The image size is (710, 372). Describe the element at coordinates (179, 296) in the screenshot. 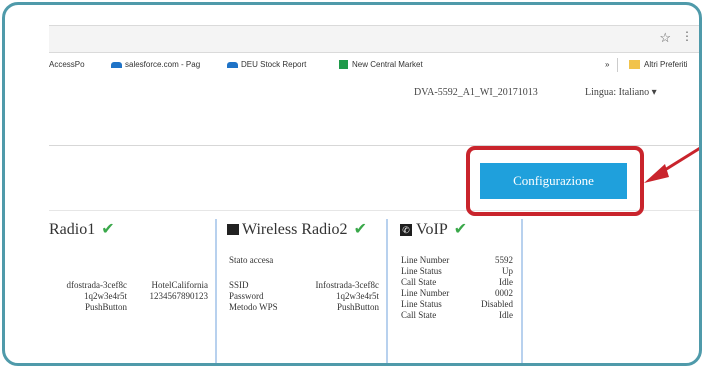

I see `radio1-password2: 1234567890123` at that location.